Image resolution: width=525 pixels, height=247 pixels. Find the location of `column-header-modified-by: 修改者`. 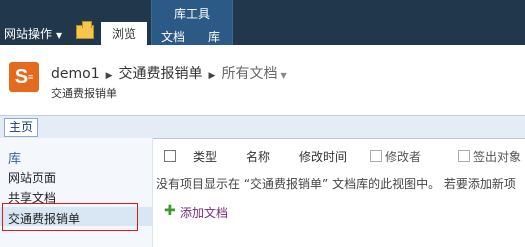

column-header-modified-by: 修改者 is located at coordinates (403, 156).